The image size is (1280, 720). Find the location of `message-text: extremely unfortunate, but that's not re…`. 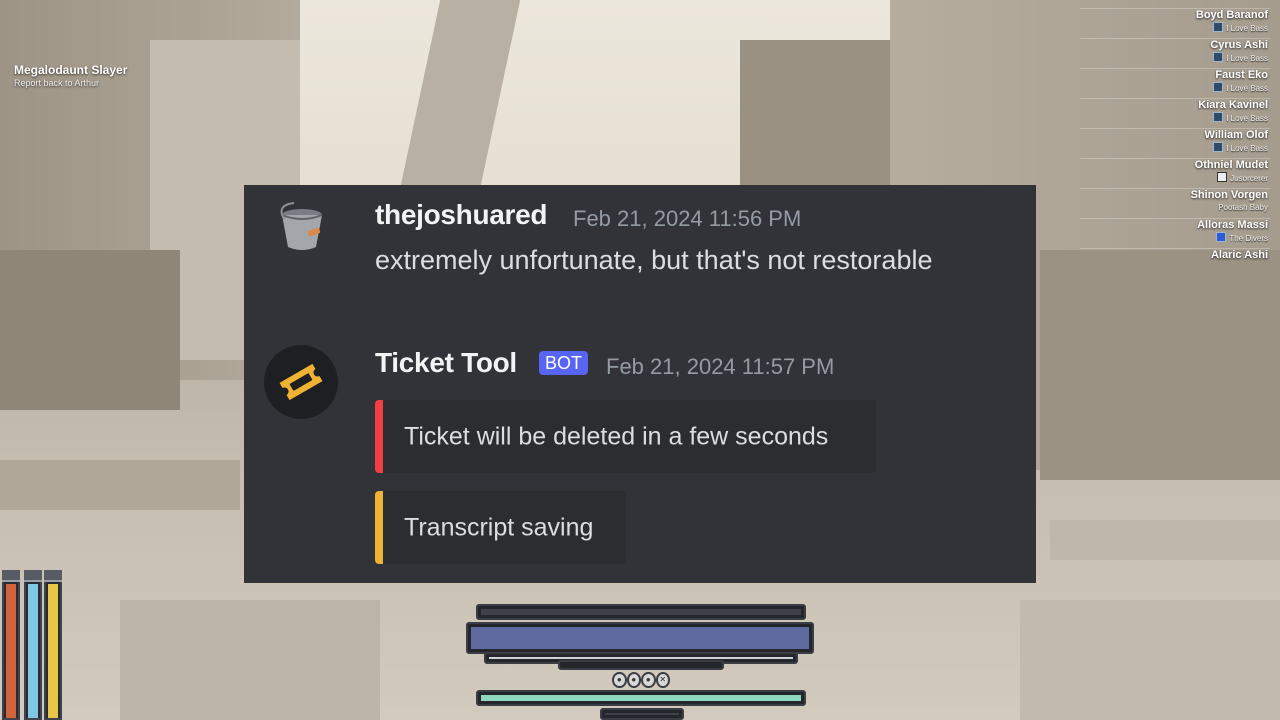

message-text: extremely unfortunate, but that's not re… is located at coordinates (654, 260).